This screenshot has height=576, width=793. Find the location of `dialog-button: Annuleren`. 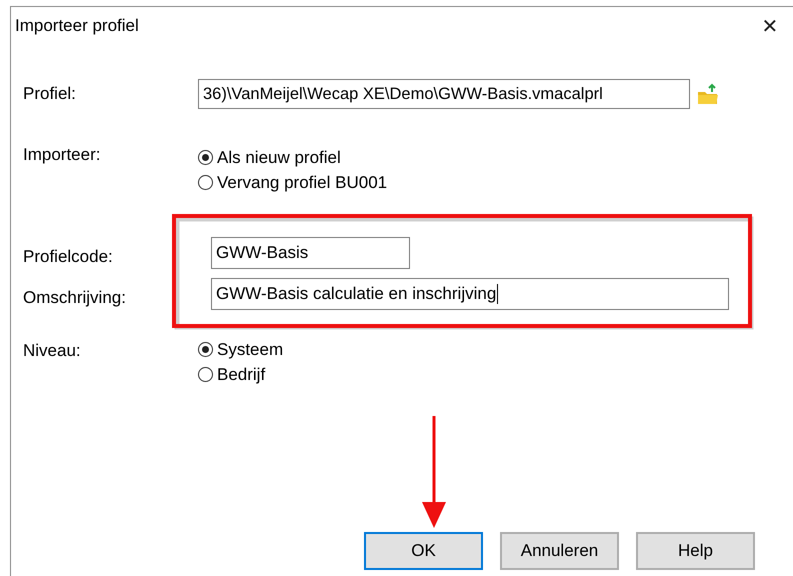

dialog-button: Annuleren is located at coordinates (559, 551).